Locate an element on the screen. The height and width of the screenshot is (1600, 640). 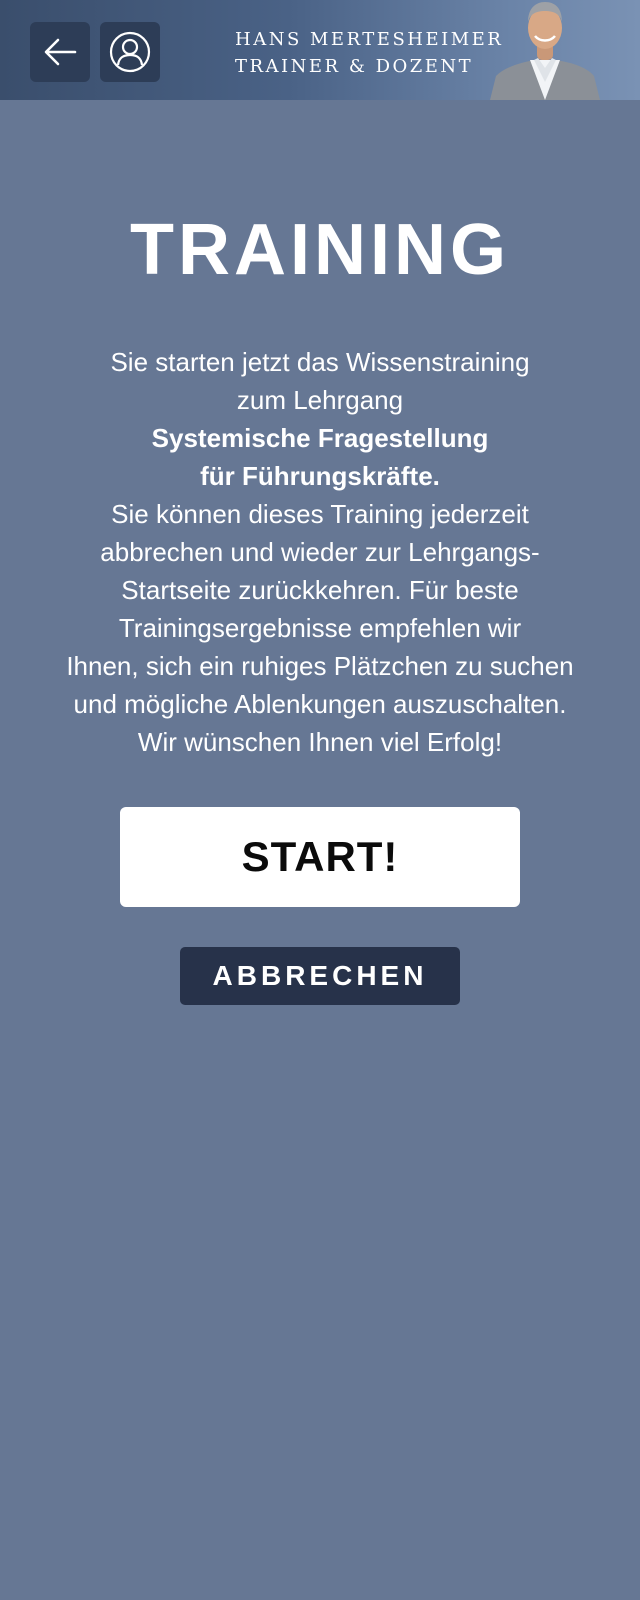
page-title: TRAINING is located at coordinates (320, 250).